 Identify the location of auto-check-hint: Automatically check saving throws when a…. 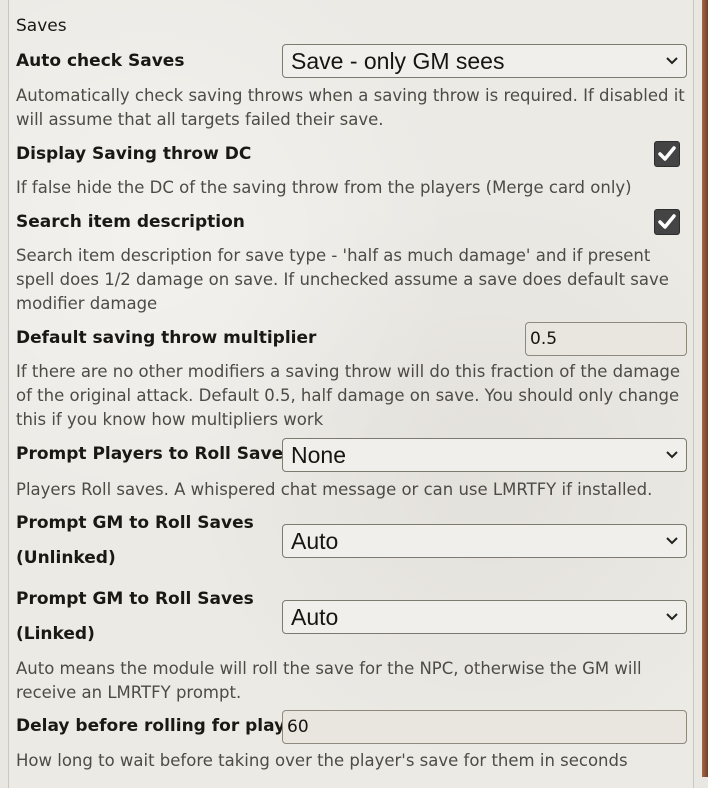
(350, 107).